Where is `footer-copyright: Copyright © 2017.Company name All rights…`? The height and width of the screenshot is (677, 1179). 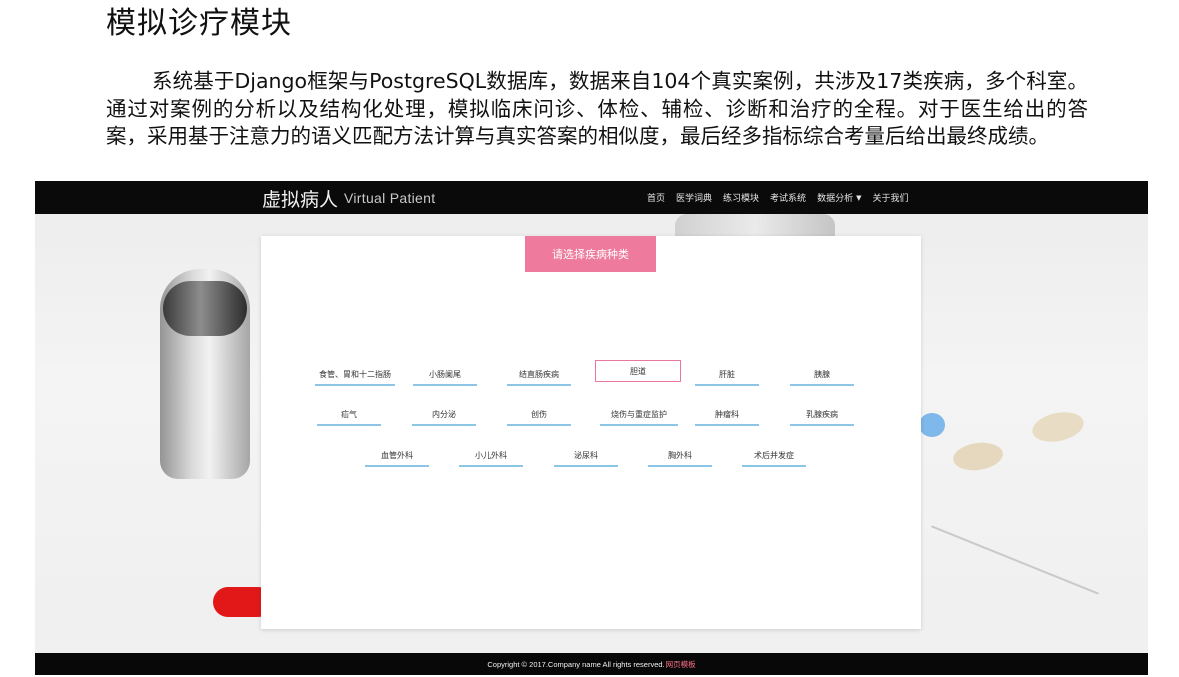 footer-copyright: Copyright © 2017.Company name All rights… is located at coordinates (576, 664).